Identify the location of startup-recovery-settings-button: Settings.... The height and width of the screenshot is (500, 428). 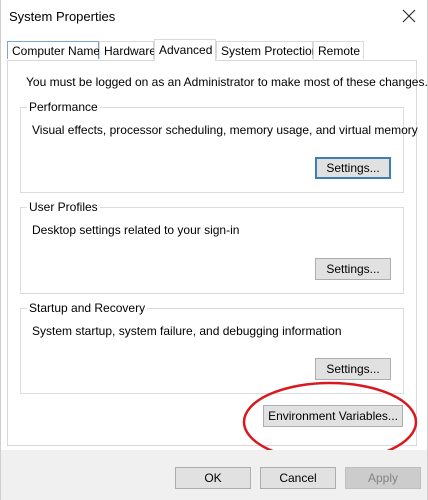
(353, 369).